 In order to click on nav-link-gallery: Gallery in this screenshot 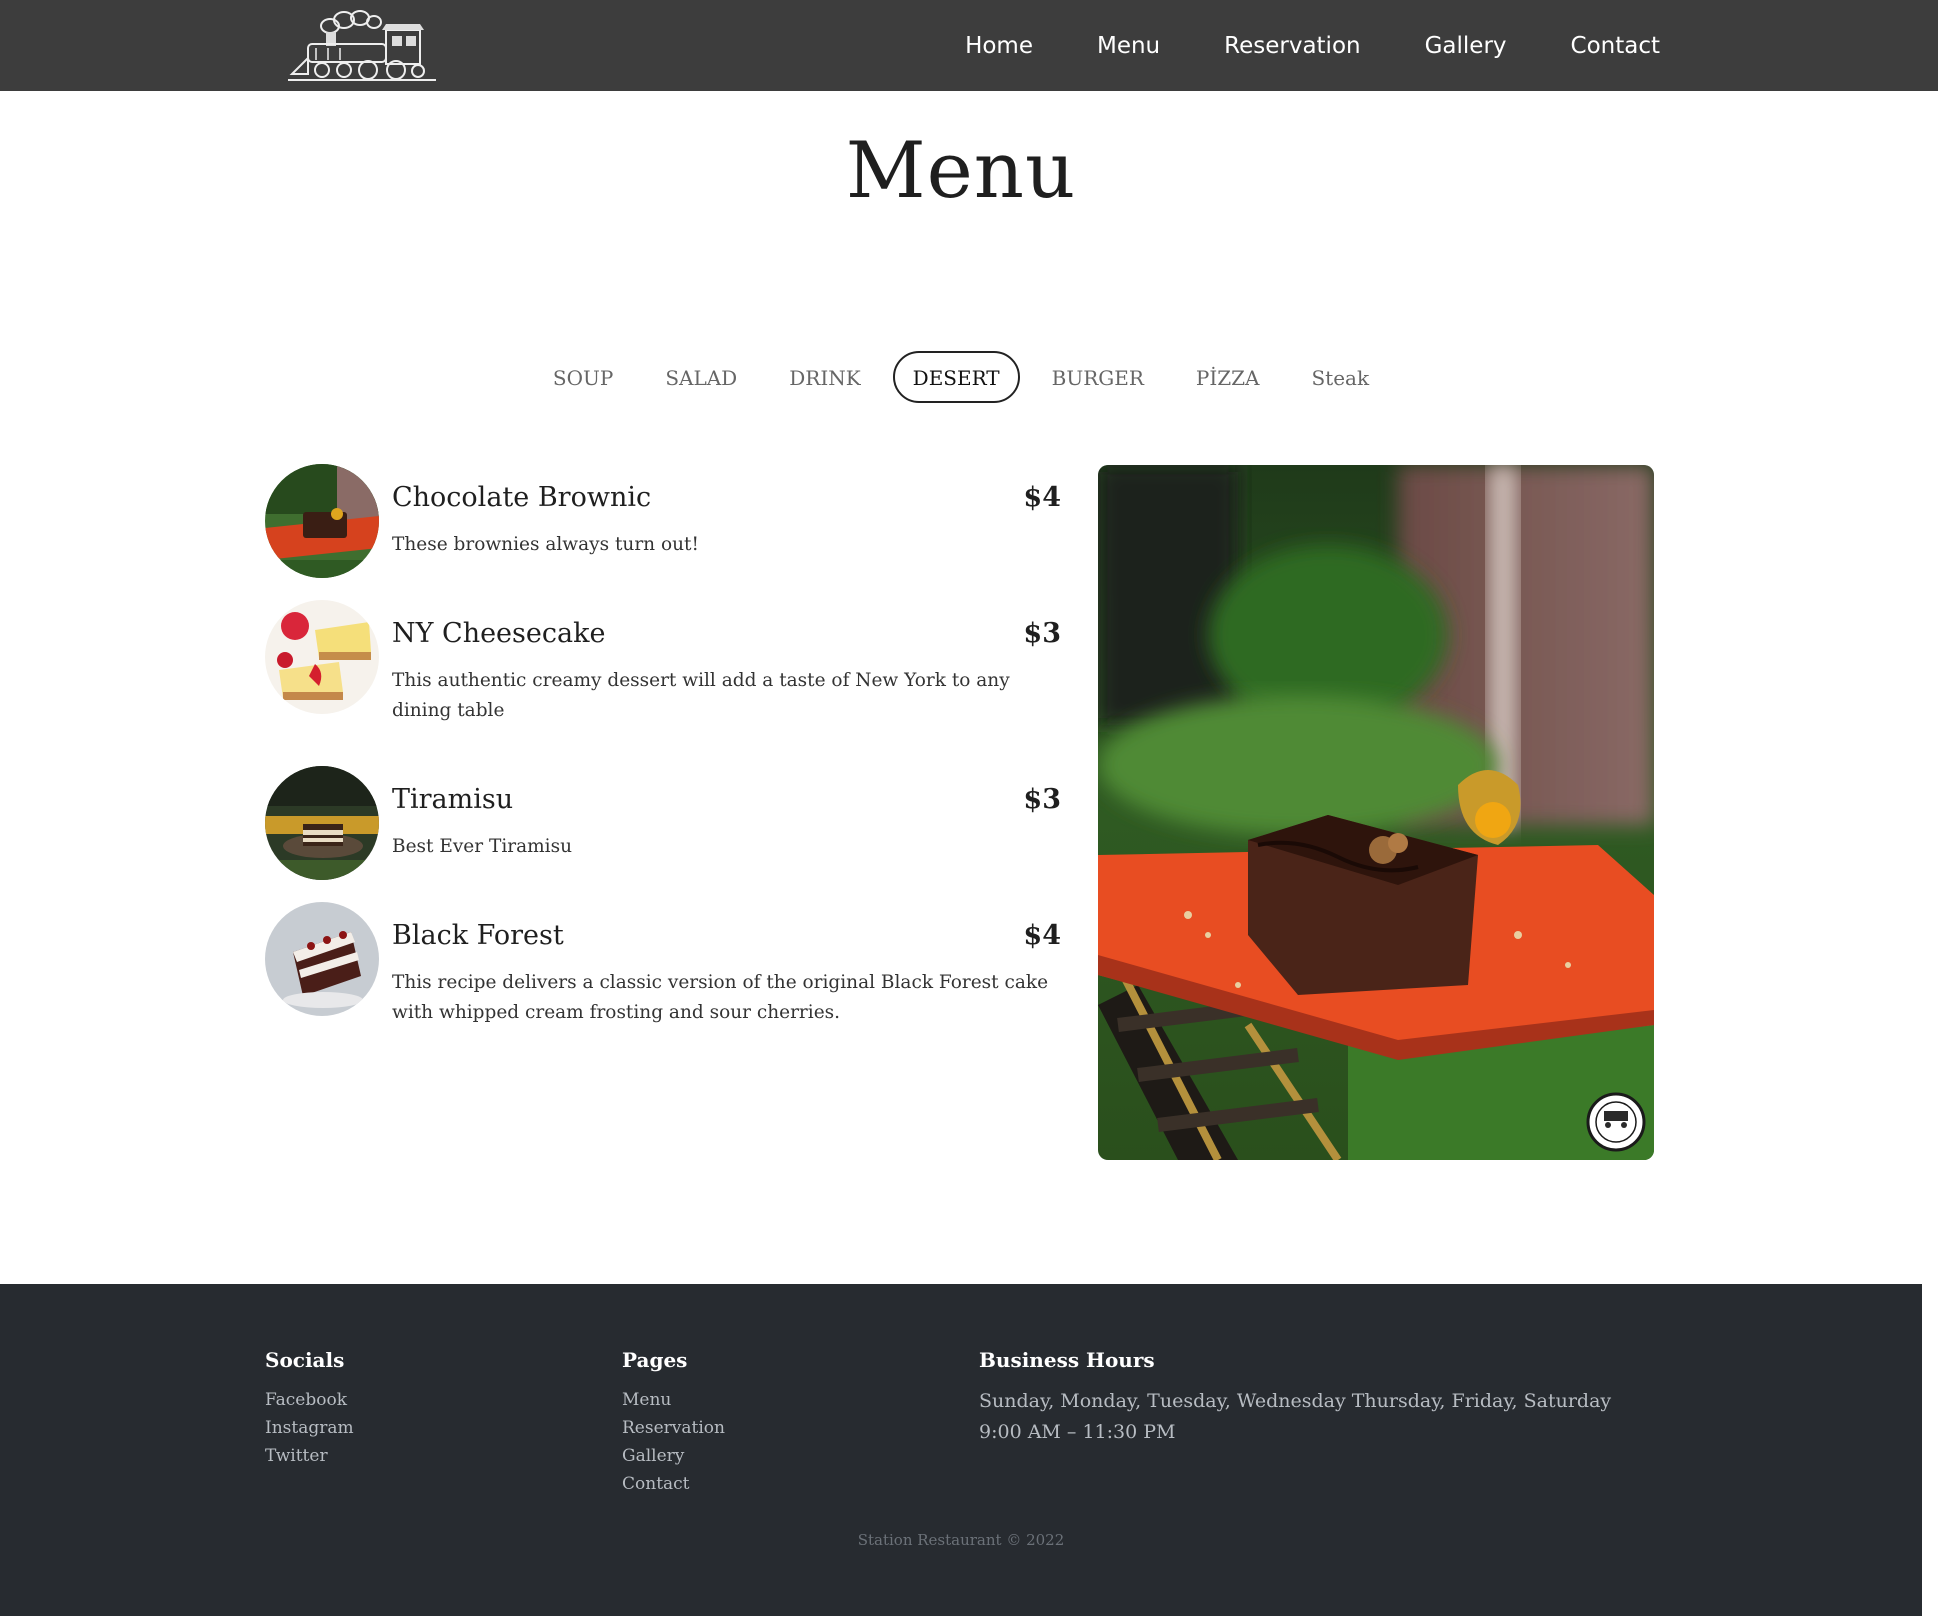, I will do `click(1466, 46)`.